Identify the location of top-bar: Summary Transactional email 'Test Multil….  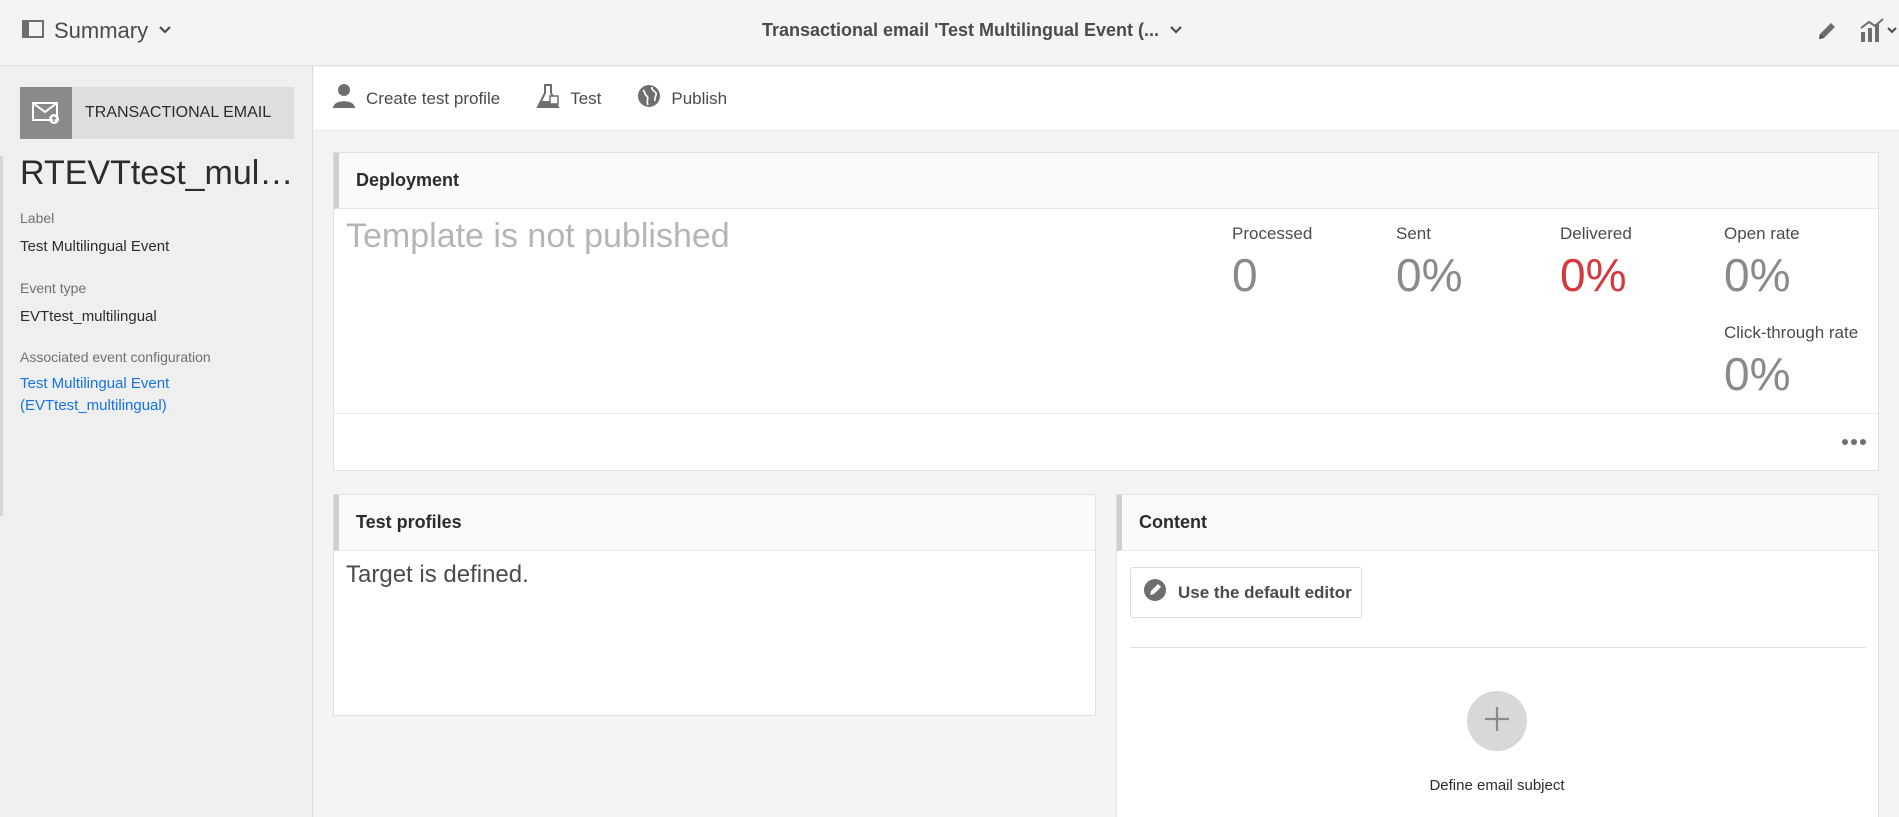
(949, 33).